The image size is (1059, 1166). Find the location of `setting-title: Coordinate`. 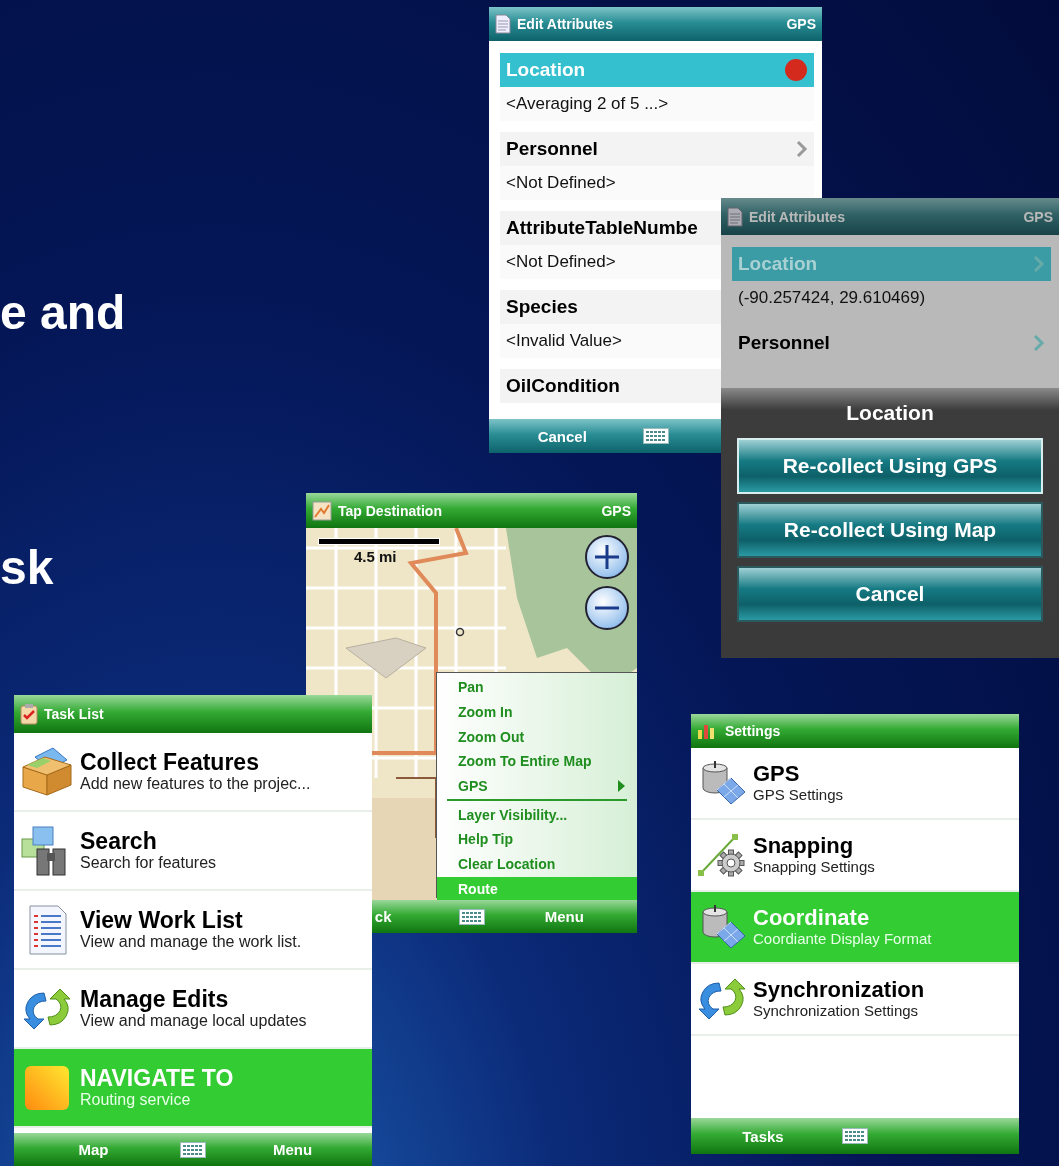

setting-title: Coordinate is located at coordinates (812, 918).